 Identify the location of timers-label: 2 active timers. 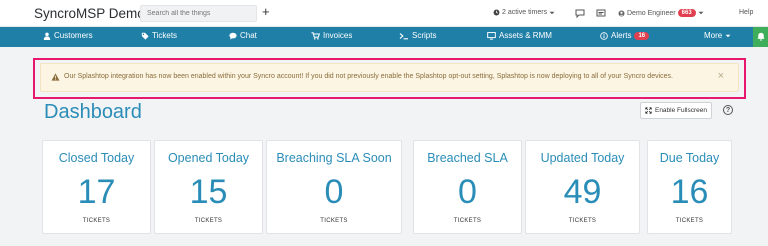
(525, 12).